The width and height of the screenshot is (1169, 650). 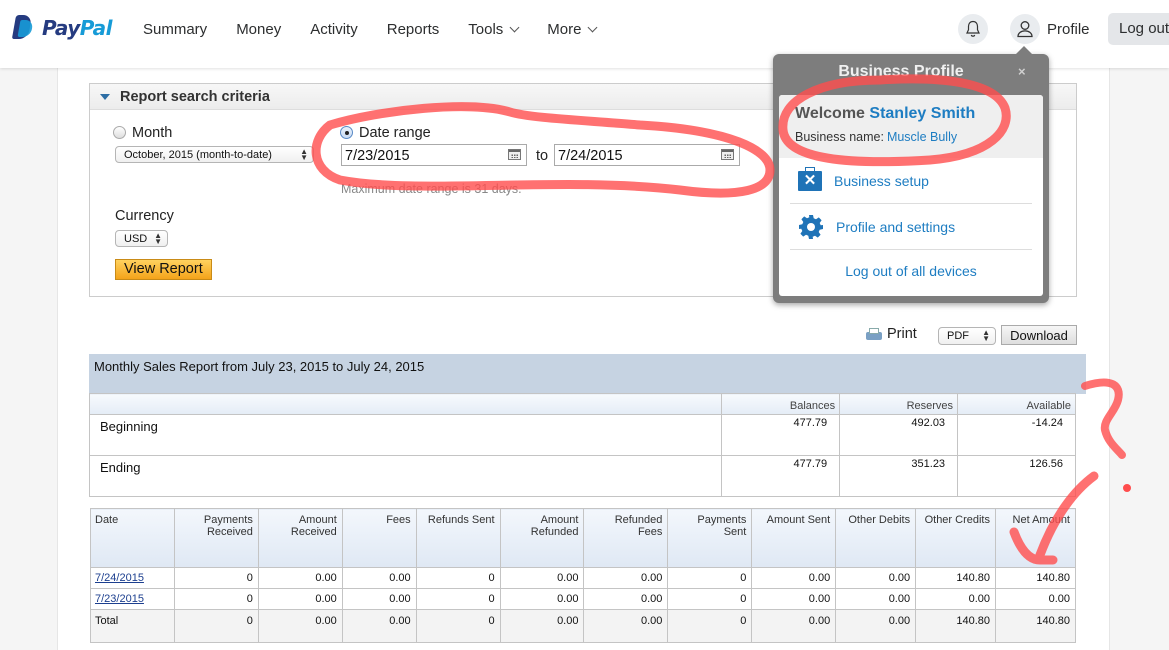 What do you see at coordinates (405, 476) in the screenshot?
I see `balance-row-label: Ending` at bounding box center [405, 476].